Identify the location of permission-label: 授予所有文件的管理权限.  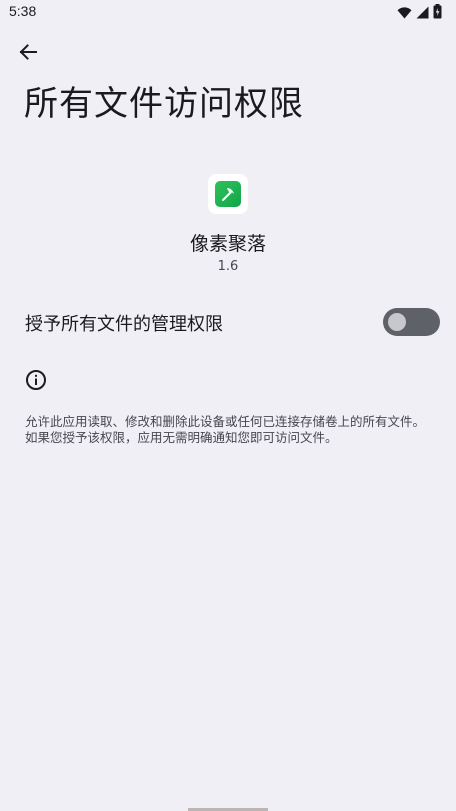
(124, 324).